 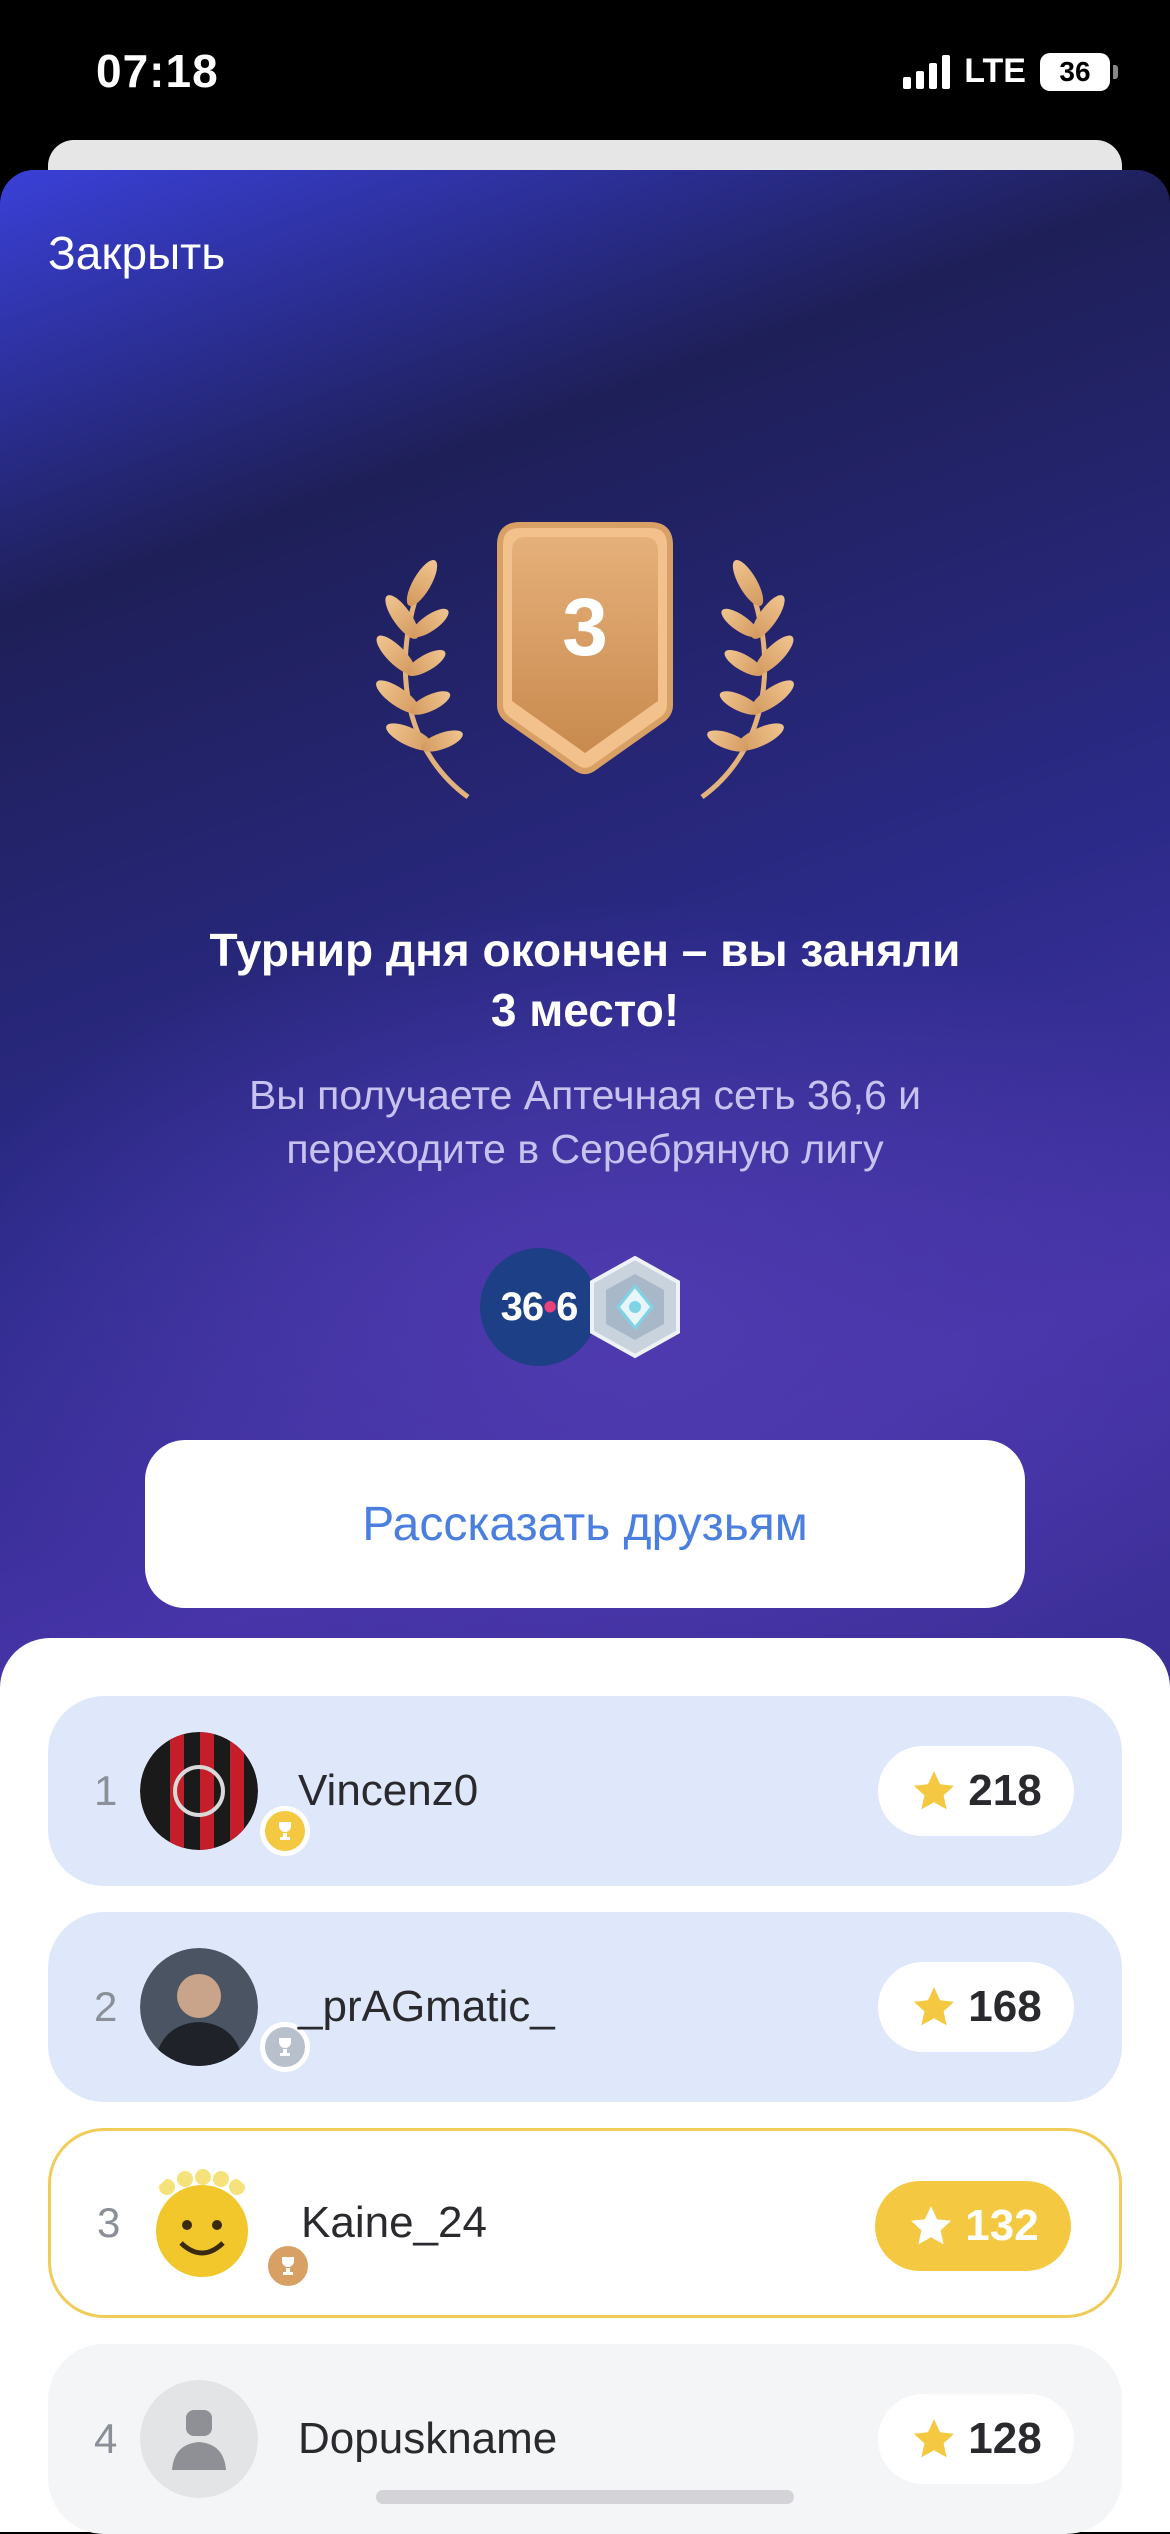 What do you see at coordinates (585, 627) in the screenshot?
I see `place-number: 3` at bounding box center [585, 627].